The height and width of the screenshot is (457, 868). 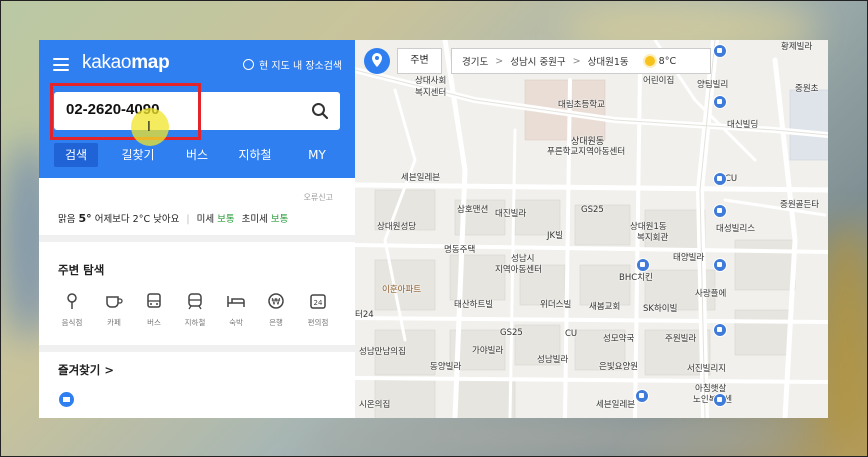 What do you see at coordinates (254, 219) in the screenshot?
I see `ultra-fine-dust-label: 초미세` at bounding box center [254, 219].